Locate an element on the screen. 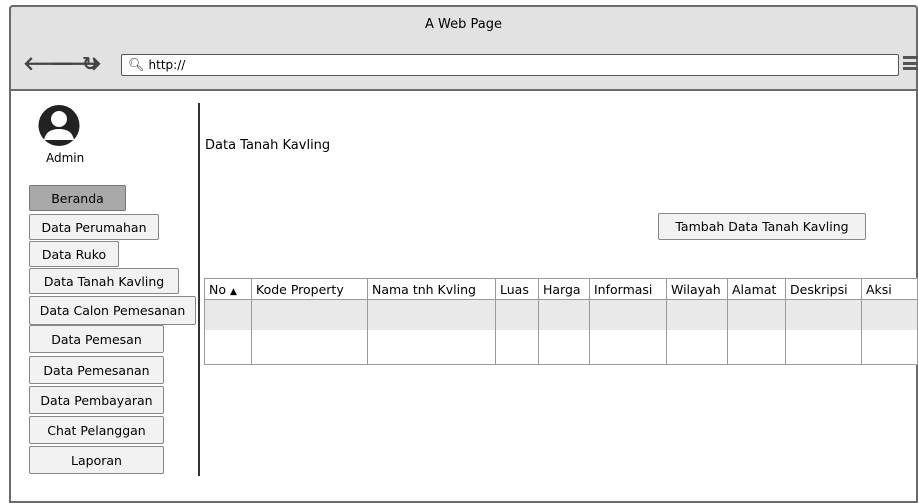 This screenshot has width=918, height=503. sidebar-item-data-pemesan: Data Pemesan is located at coordinates (96, 339).